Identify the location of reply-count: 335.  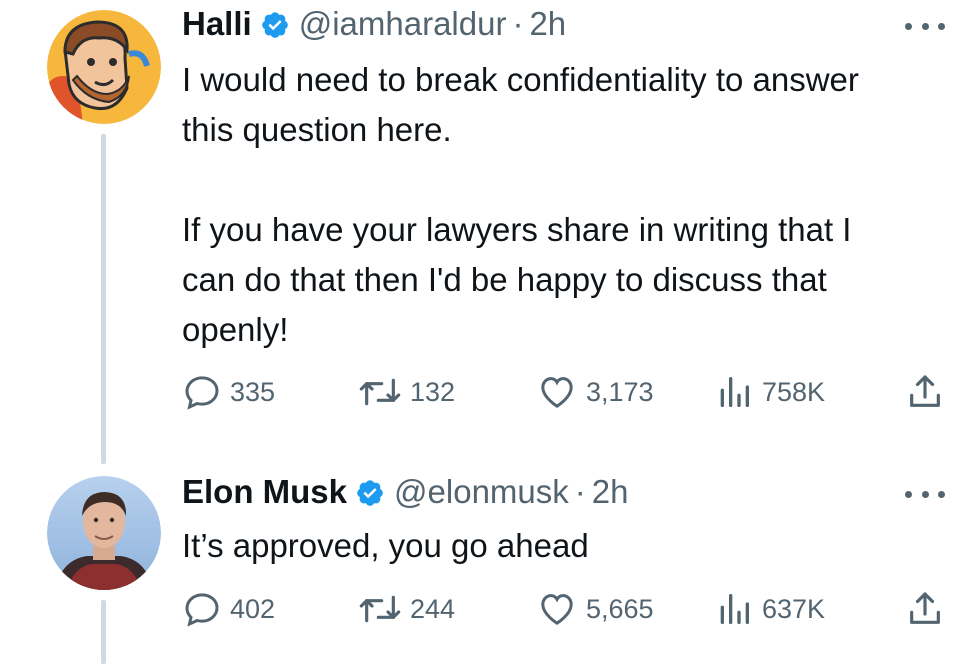
(253, 391).